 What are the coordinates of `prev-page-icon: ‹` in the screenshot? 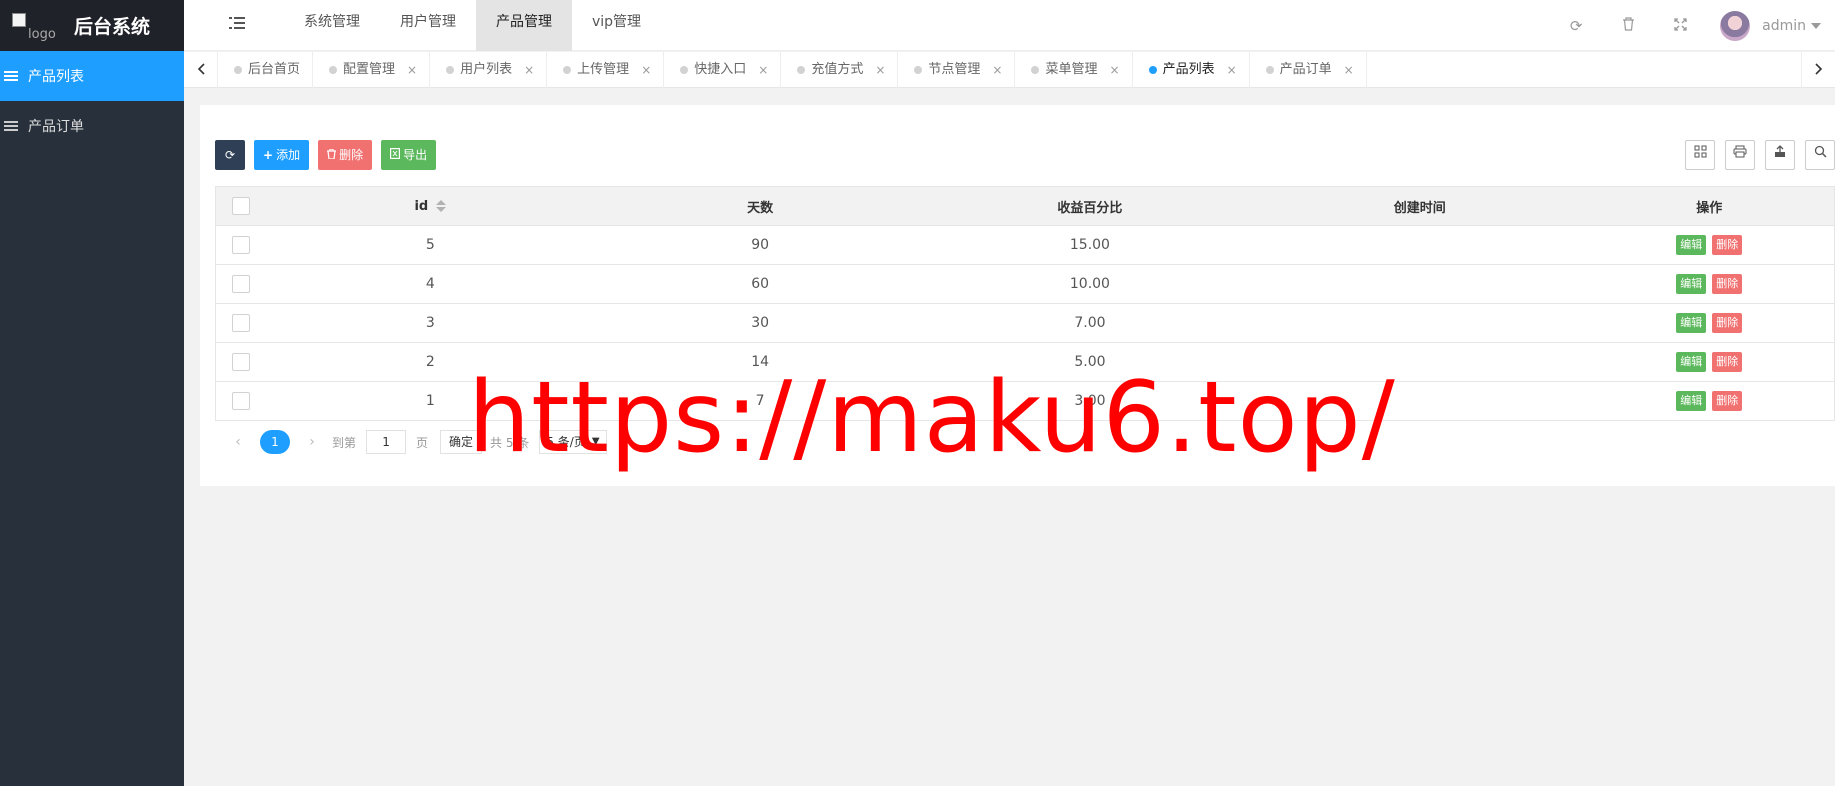 It's located at (238, 442).